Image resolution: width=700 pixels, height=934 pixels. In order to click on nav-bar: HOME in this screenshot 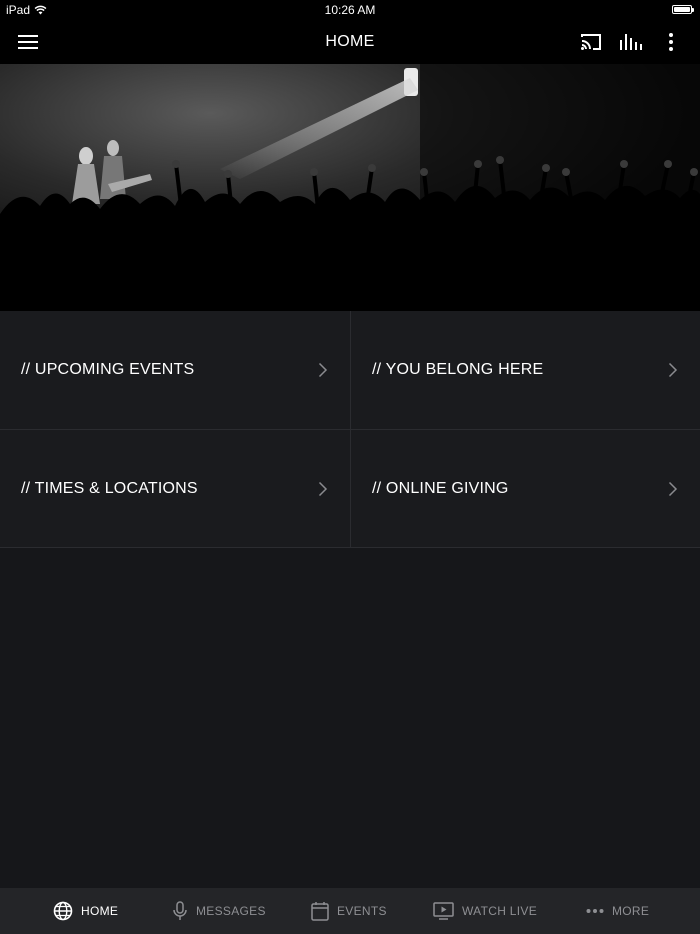, I will do `click(350, 42)`.